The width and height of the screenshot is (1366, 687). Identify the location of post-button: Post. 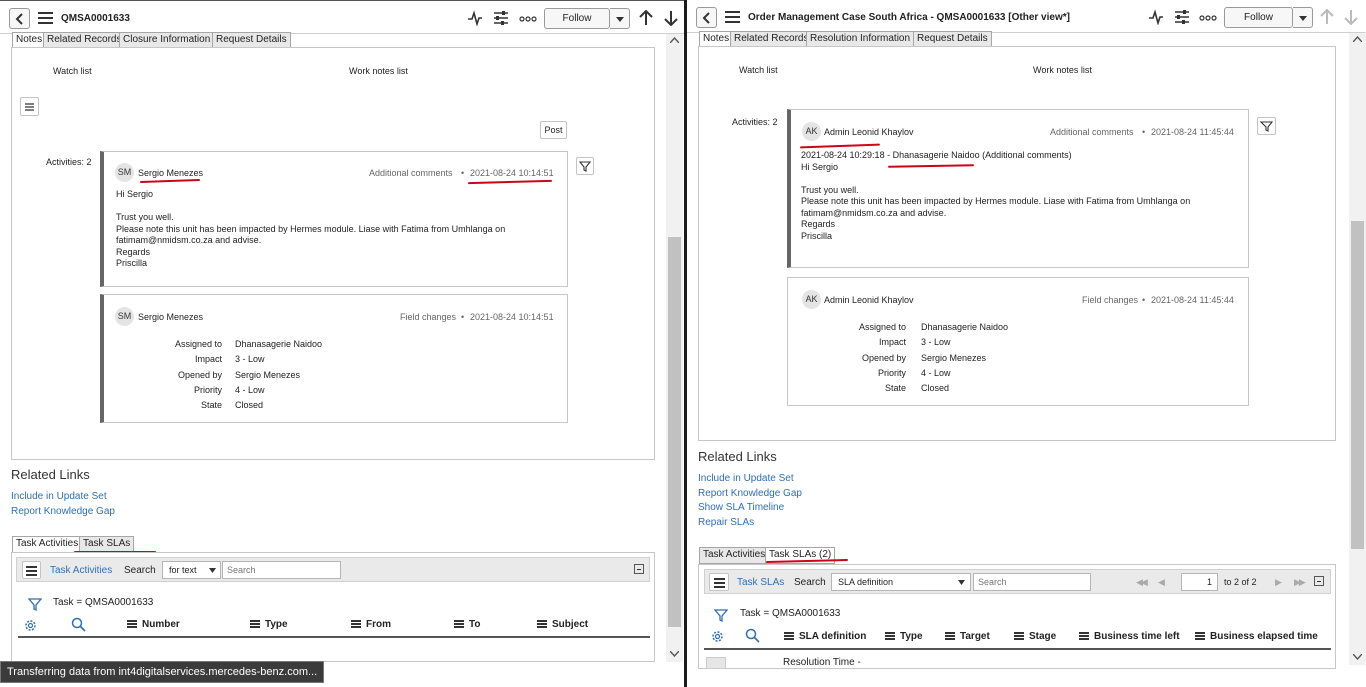
(553, 130).